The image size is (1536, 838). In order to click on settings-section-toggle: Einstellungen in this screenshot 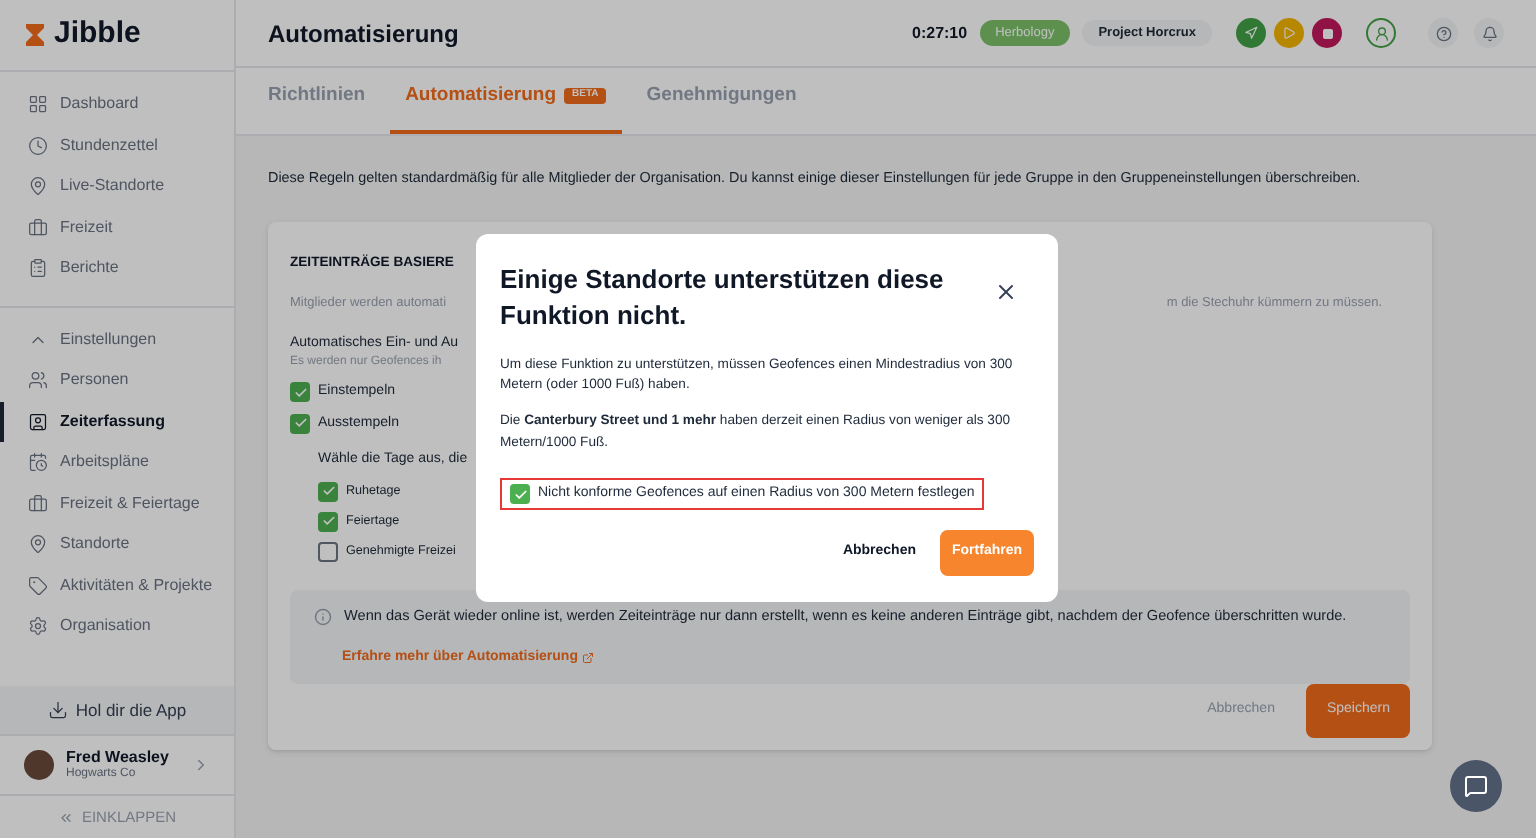, I will do `click(117, 339)`.